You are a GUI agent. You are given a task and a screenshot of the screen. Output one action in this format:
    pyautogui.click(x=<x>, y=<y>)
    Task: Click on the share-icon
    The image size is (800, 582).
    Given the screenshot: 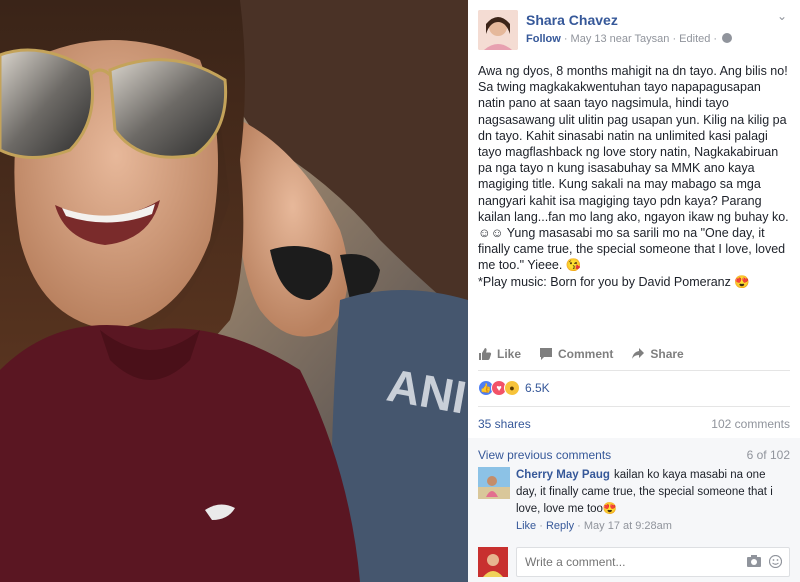 What is the action you would take?
    pyautogui.click(x=638, y=353)
    